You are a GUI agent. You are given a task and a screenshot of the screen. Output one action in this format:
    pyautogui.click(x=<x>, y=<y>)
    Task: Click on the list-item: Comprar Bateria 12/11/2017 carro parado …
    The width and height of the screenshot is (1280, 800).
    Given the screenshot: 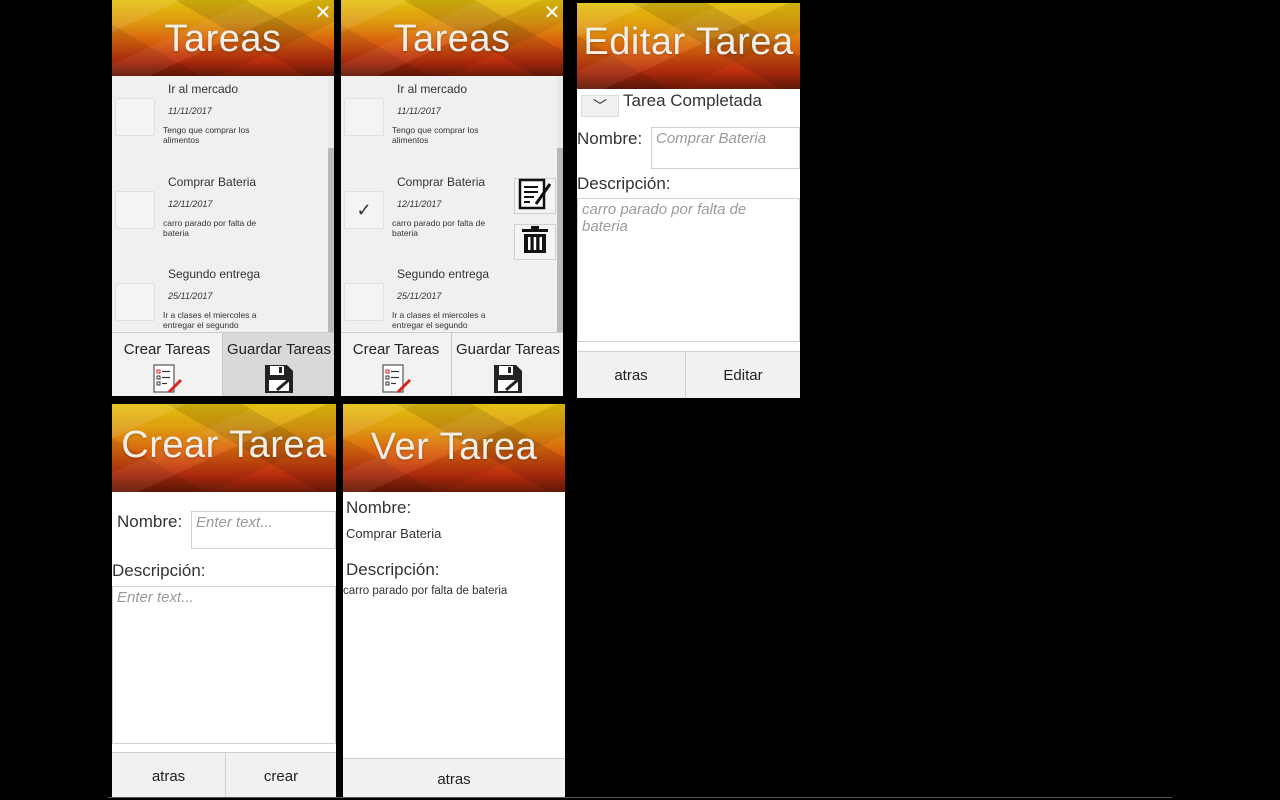 What is the action you would take?
    pyautogui.click(x=223, y=215)
    